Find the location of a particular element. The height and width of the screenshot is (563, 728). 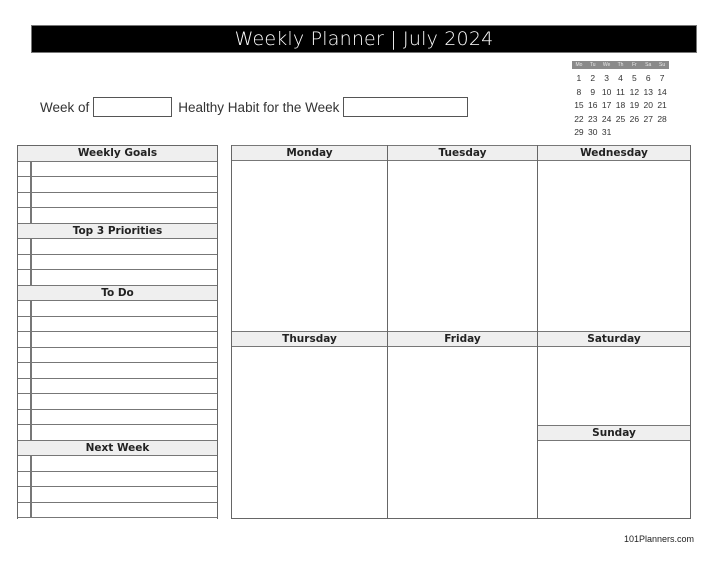

mini-calendar-day: 28 is located at coordinates (662, 120).